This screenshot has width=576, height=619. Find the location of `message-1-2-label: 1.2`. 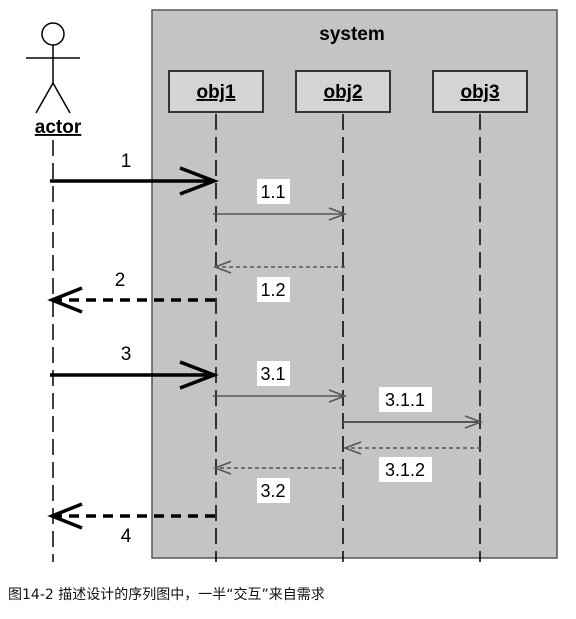

message-1-2-label: 1.2 is located at coordinates (272, 290).